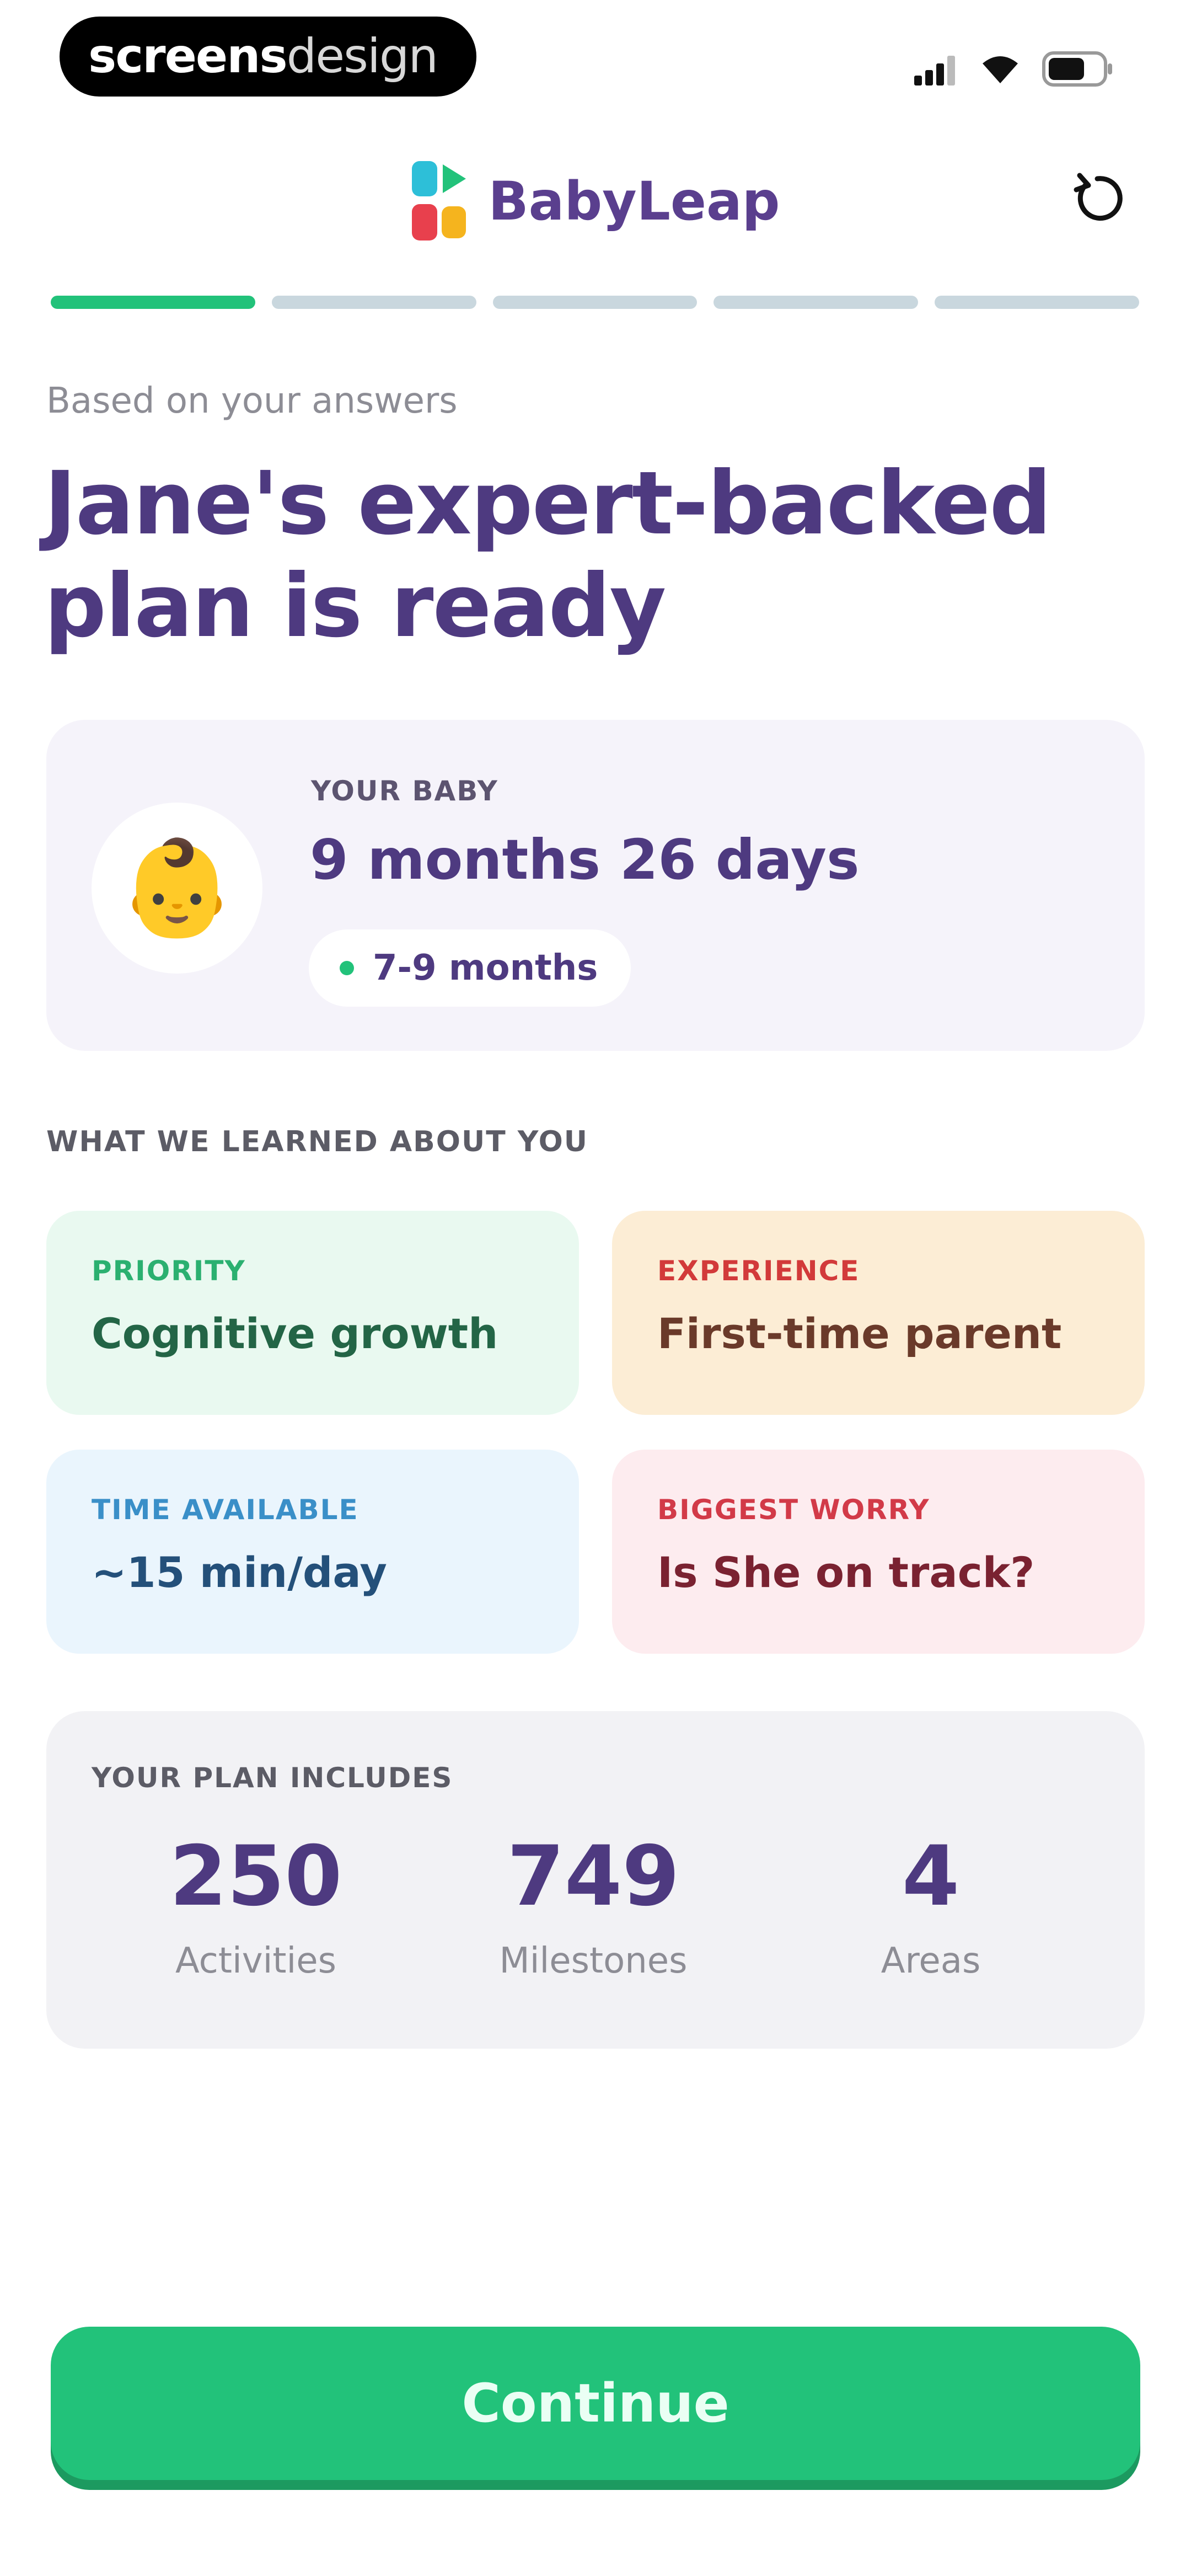  What do you see at coordinates (593, 1961) in the screenshot?
I see `stat-caption: Milestones` at bounding box center [593, 1961].